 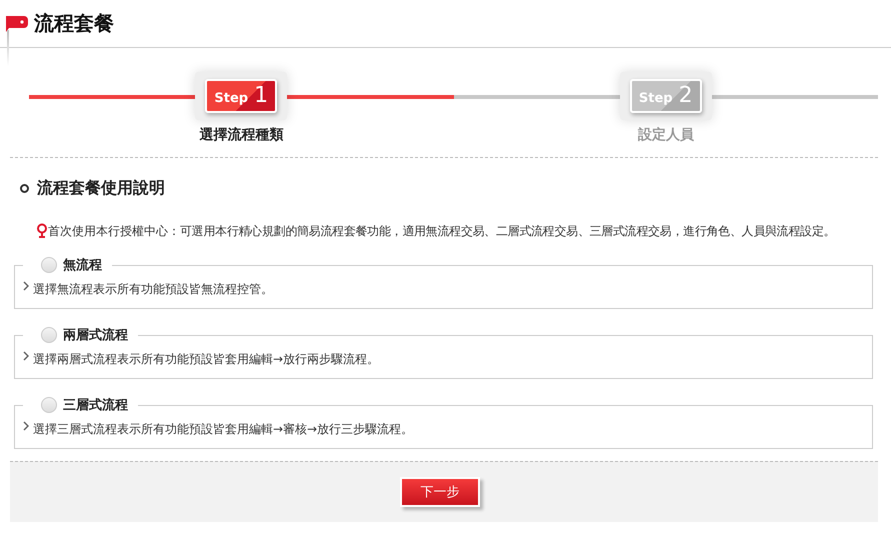 What do you see at coordinates (42, 231) in the screenshot?
I see `pin-icon` at bounding box center [42, 231].